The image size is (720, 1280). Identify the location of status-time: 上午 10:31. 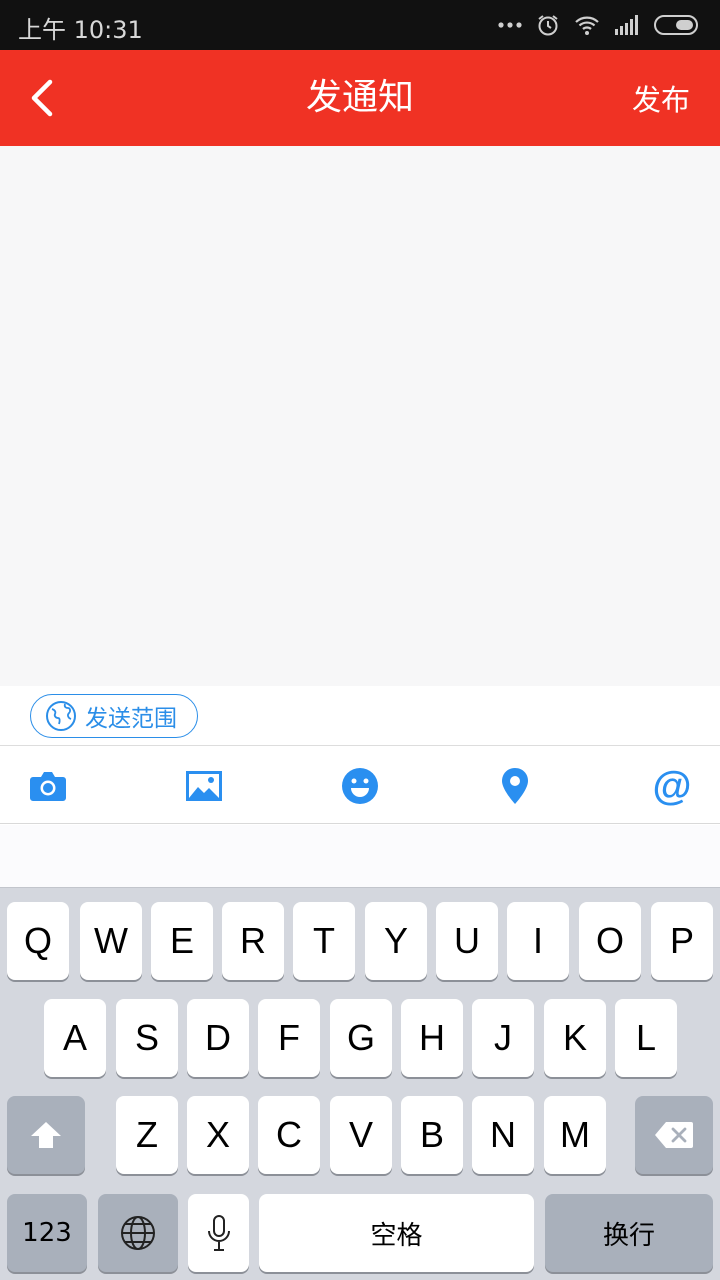
(80, 30).